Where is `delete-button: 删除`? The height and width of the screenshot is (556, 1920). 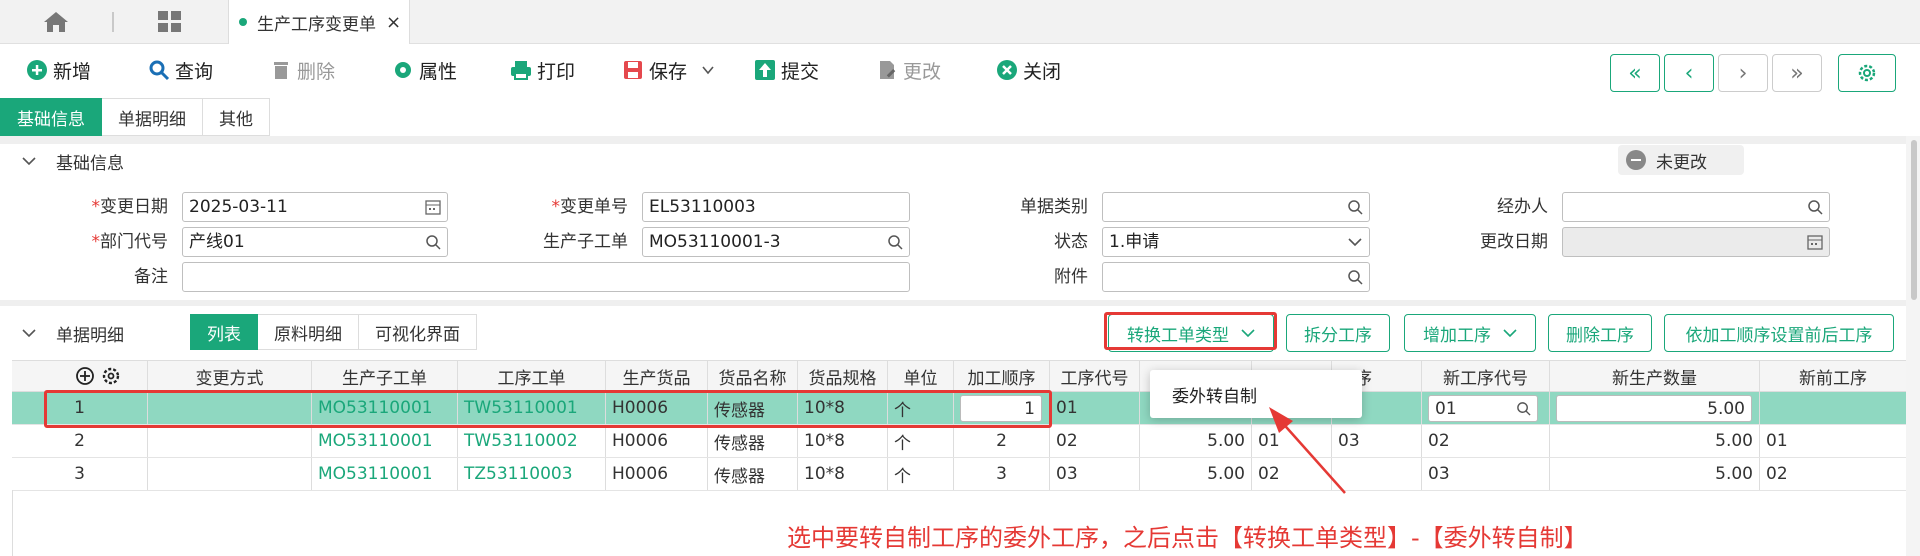 delete-button: 删除 is located at coordinates (302, 70).